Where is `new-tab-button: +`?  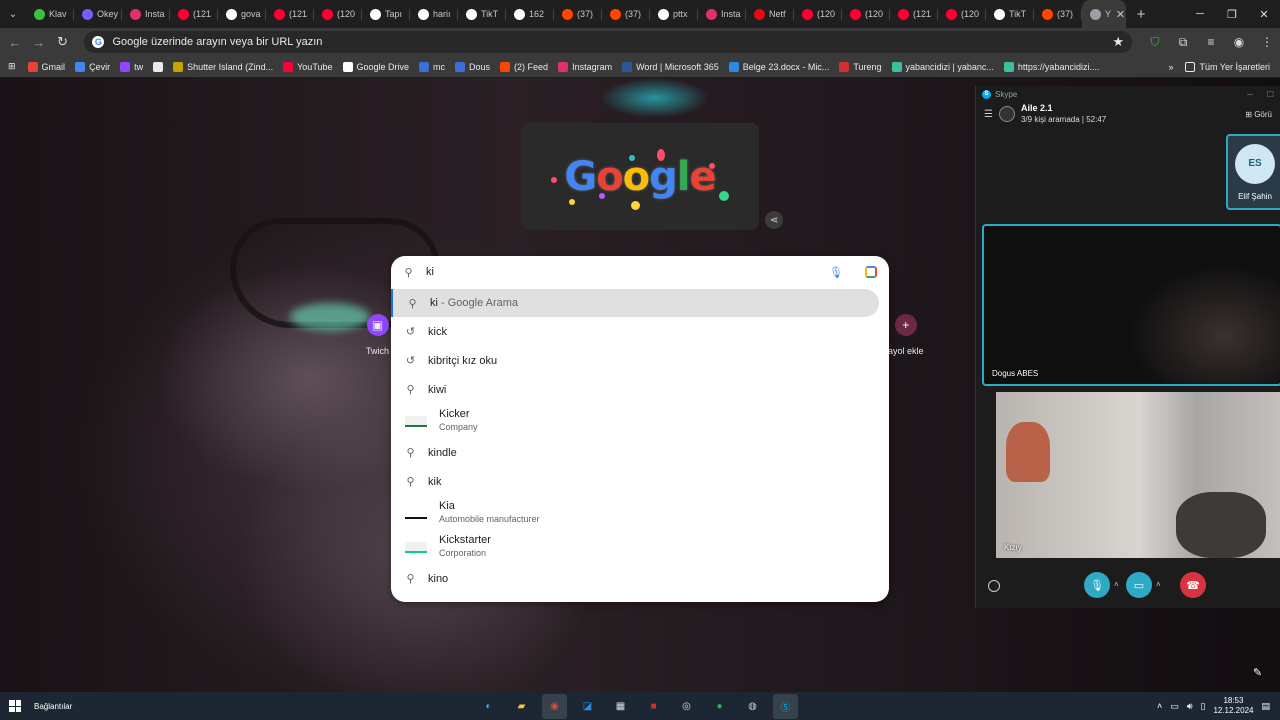
new-tab-button: + is located at coordinates (1141, 14).